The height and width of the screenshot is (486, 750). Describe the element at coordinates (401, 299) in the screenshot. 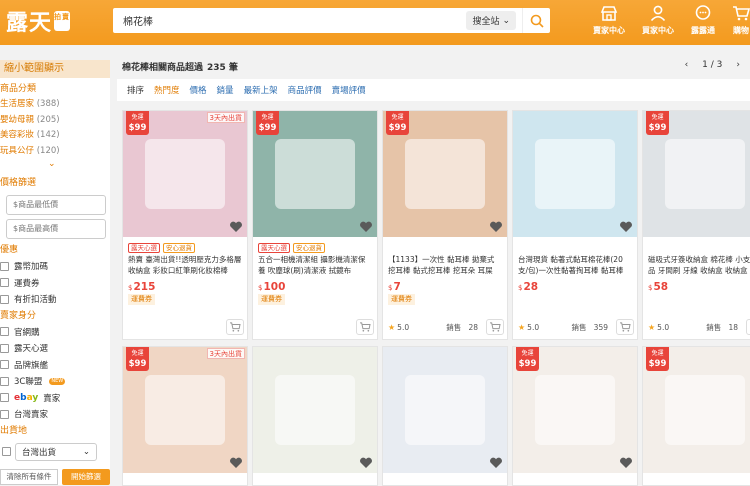

I see `coupon-badge: 運費券` at that location.